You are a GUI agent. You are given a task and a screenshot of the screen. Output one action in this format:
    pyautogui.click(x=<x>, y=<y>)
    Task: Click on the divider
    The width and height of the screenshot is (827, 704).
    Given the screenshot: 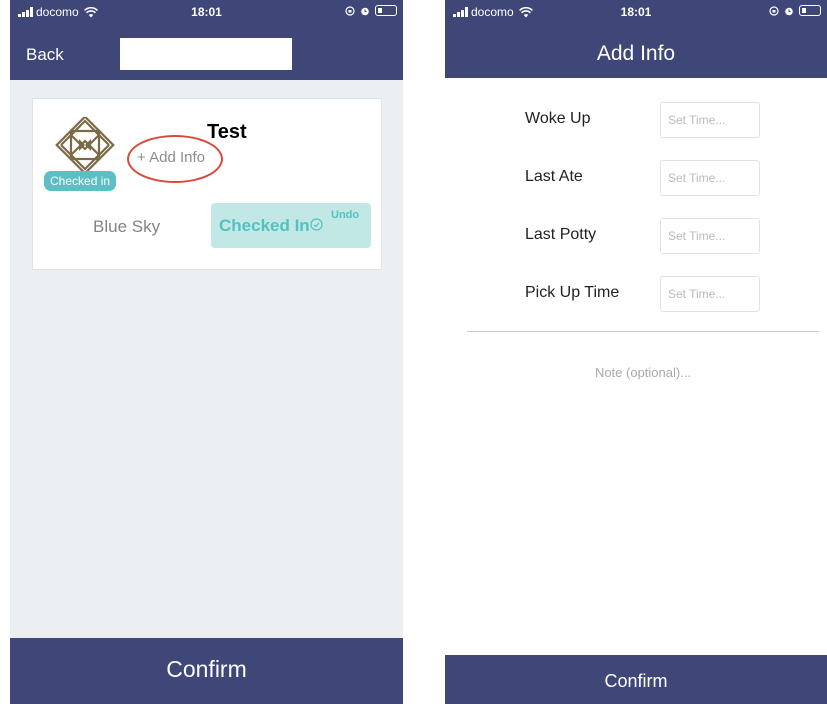 What is the action you would take?
    pyautogui.click(x=643, y=331)
    